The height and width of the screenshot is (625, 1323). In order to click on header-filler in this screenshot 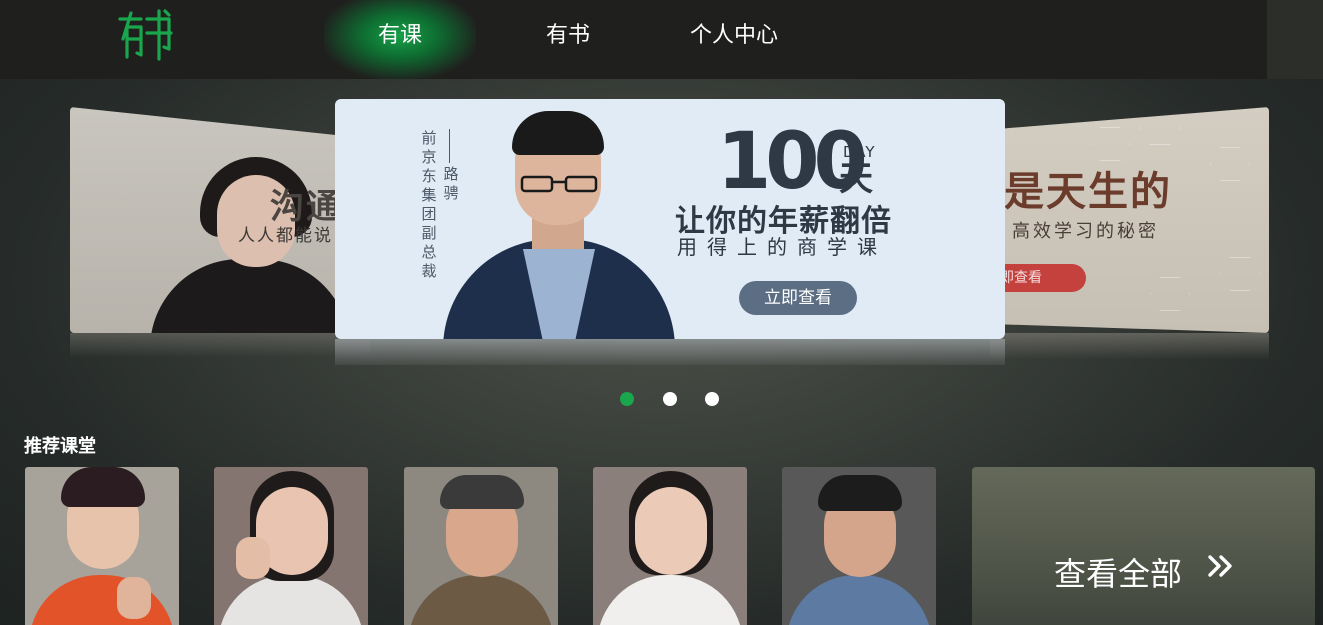, I will do `click(1295, 39)`.